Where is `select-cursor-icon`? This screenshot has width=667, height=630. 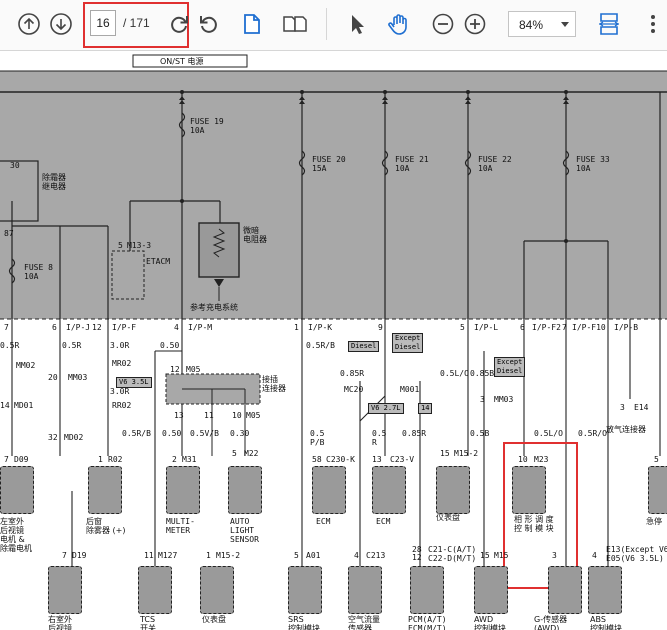
select-cursor-icon is located at coordinates (357, 24).